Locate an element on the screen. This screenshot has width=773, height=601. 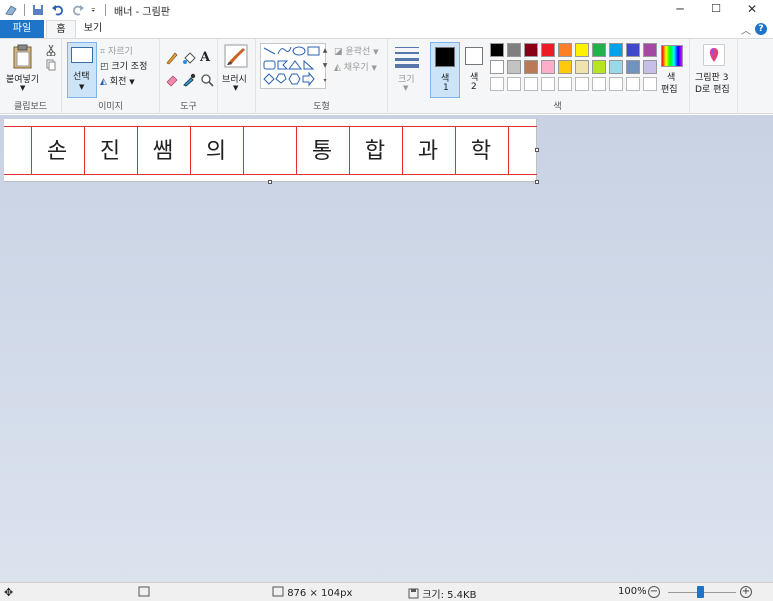
image-dimensions-icon is located at coordinates (278, 591).